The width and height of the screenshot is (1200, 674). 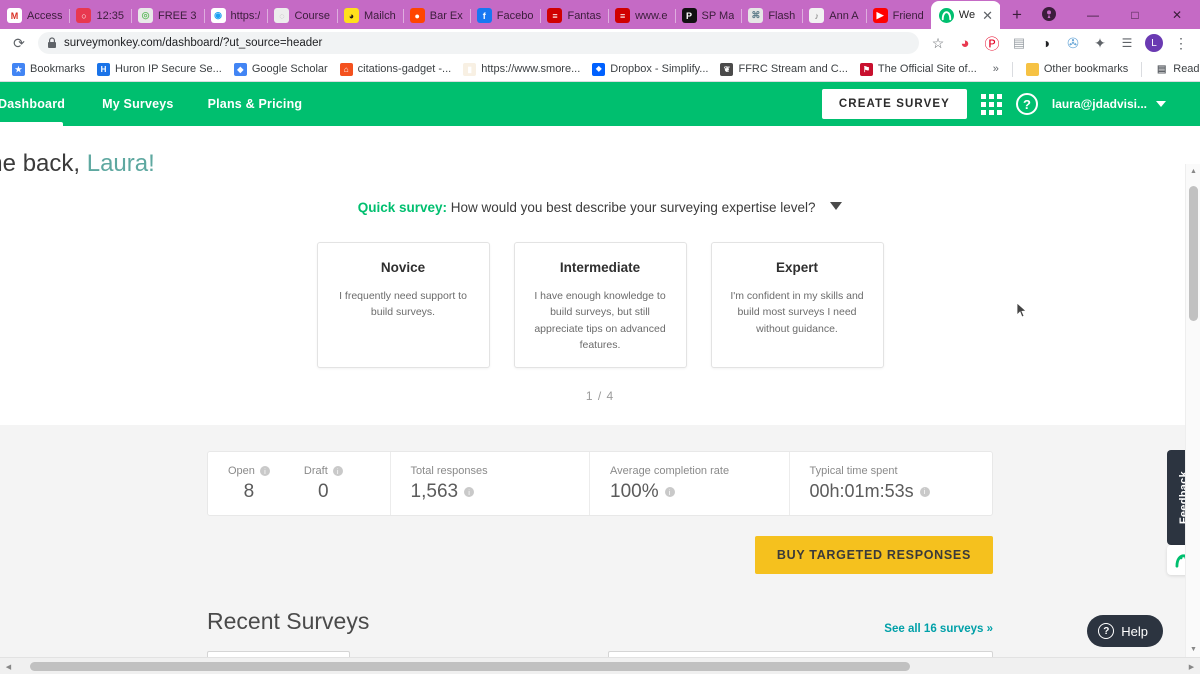 I want to click on reload-icon: ⟳, so click(x=19, y=43).